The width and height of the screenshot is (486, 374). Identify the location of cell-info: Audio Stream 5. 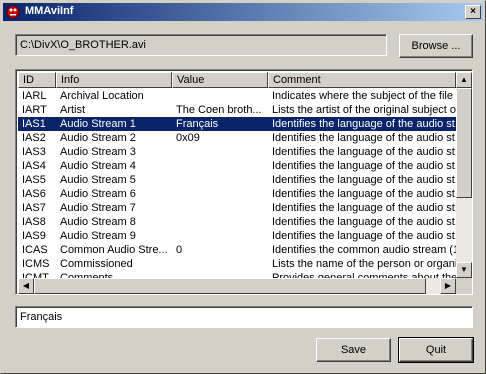
(98, 180).